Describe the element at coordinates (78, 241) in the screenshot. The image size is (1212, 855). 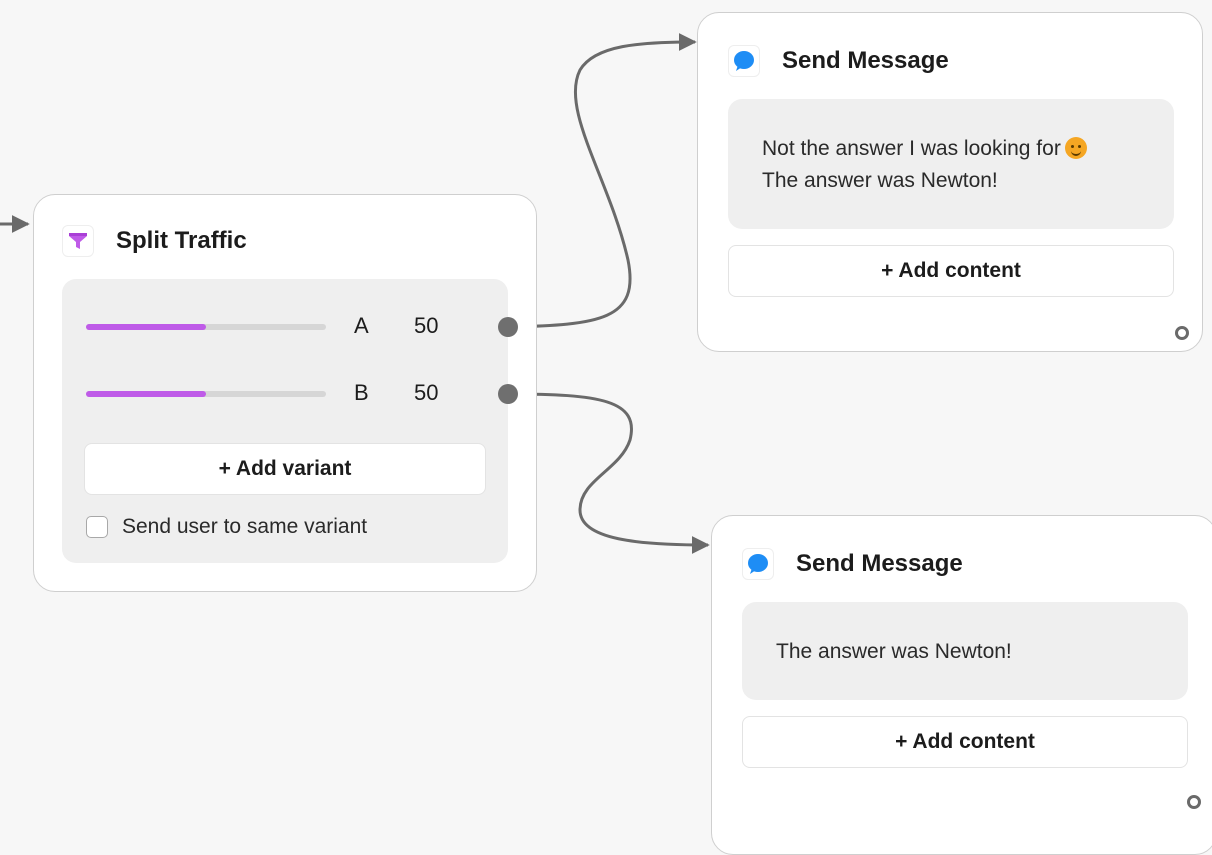
I see `funnel-icon` at that location.